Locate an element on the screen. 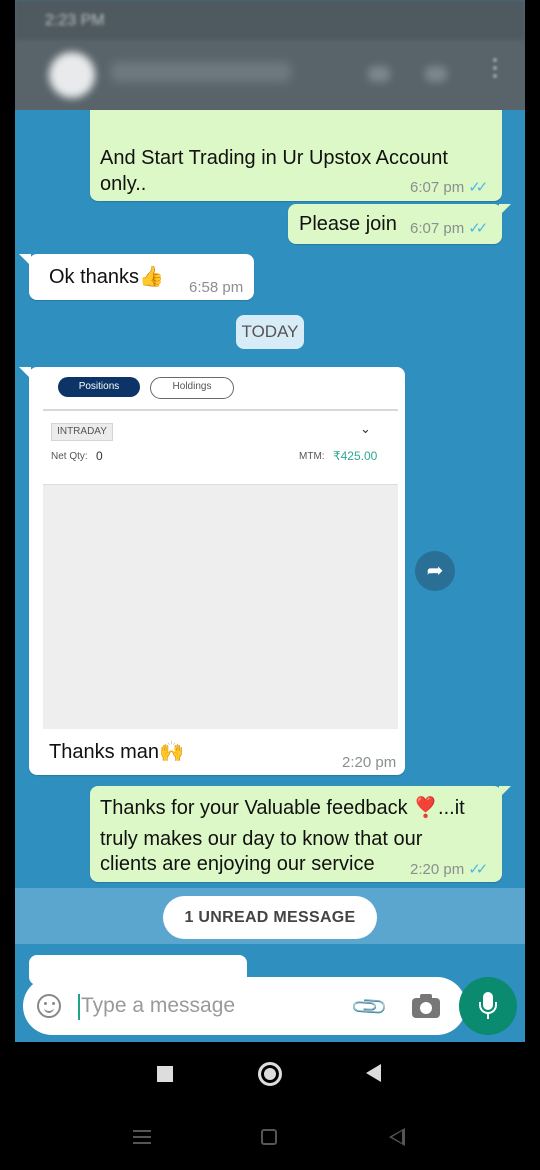 Image resolution: width=540 pixels, height=1170 pixels. date-chip: TODAY is located at coordinates (270, 332).